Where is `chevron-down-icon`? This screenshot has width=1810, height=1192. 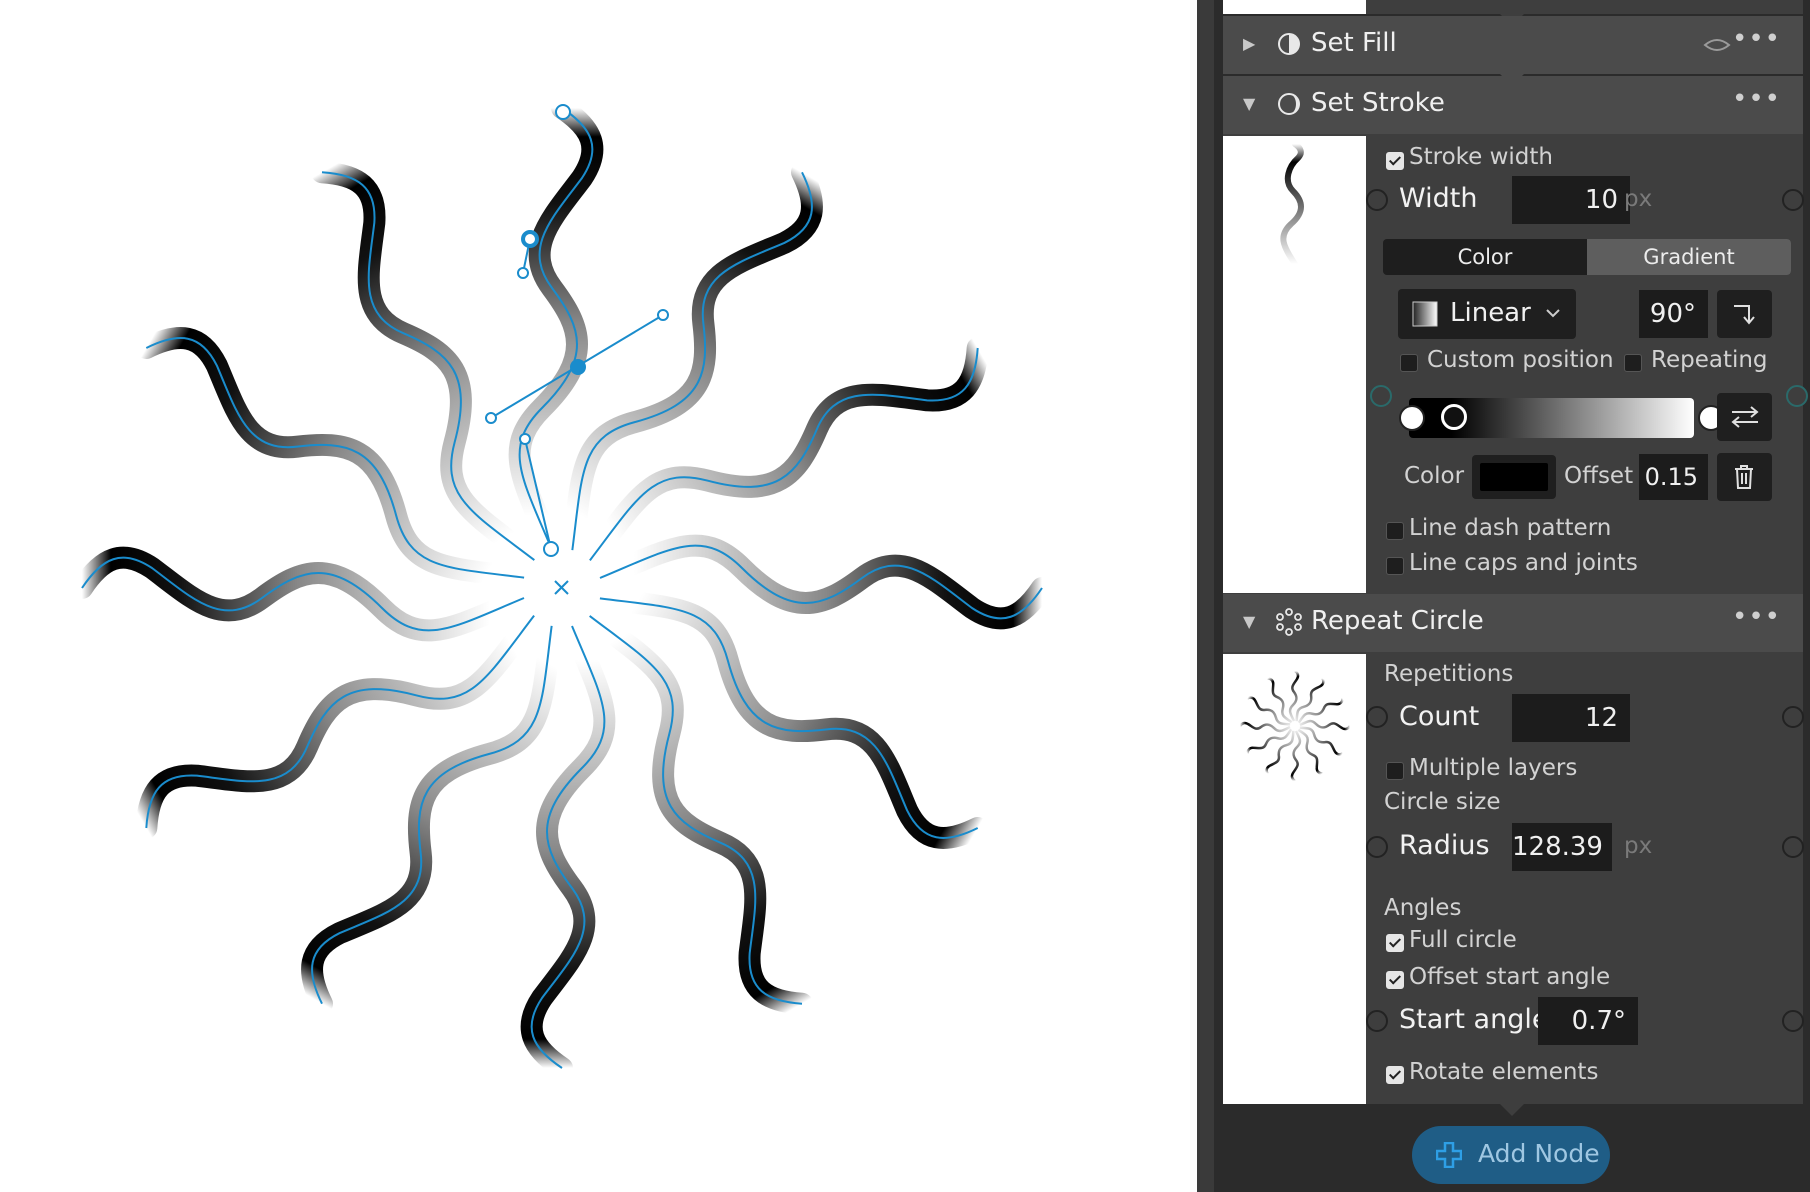
chevron-down-icon is located at coordinates (1553, 313).